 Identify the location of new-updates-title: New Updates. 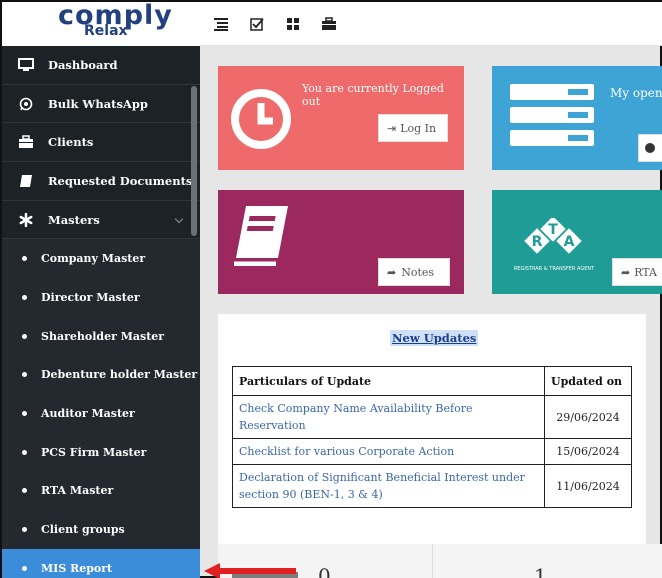
(434, 338).